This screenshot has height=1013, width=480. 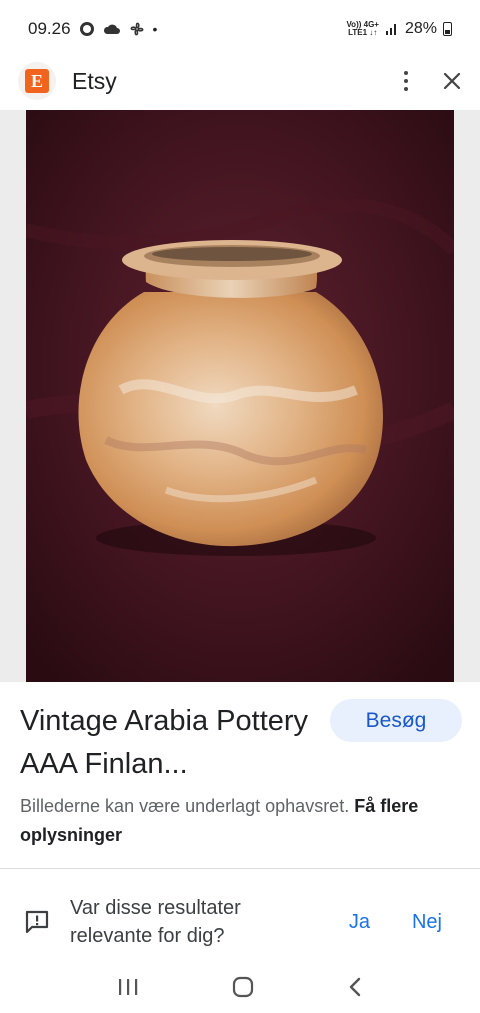 What do you see at coordinates (359, 922) in the screenshot?
I see `feedback-yes-button: Ja` at bounding box center [359, 922].